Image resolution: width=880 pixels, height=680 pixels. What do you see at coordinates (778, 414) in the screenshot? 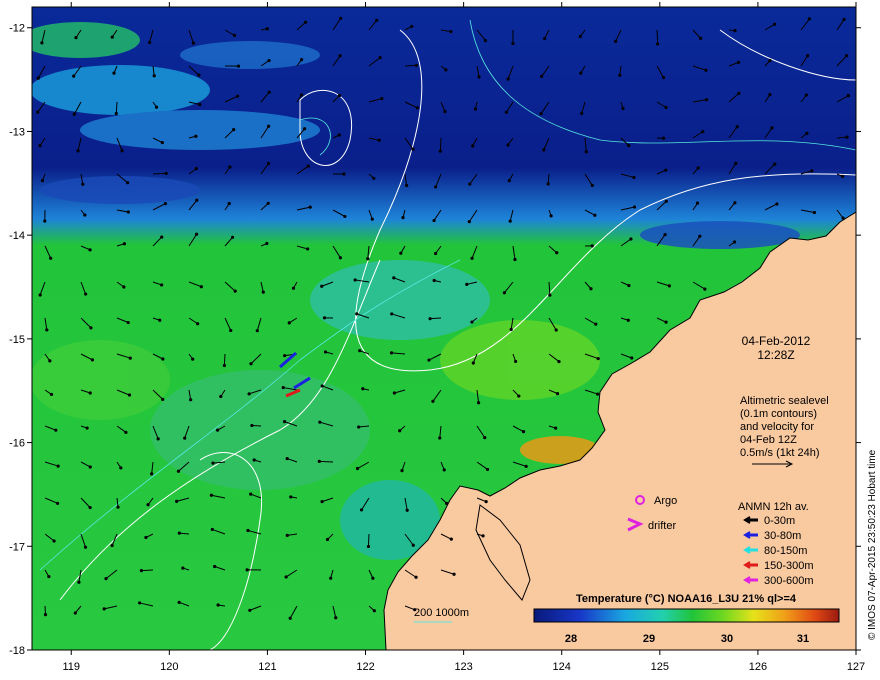
I see `altimetry-line: (0.1m contours)` at bounding box center [778, 414].